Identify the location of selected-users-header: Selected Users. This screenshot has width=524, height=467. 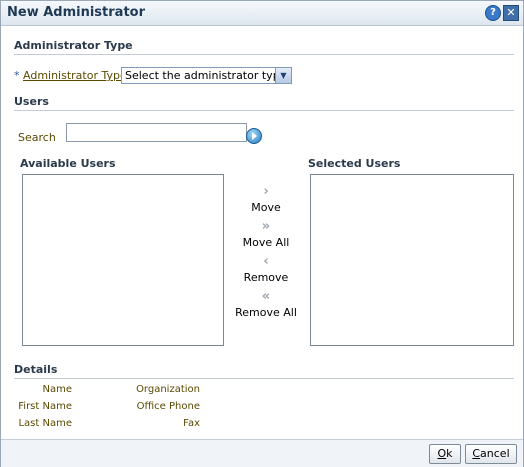
(354, 163).